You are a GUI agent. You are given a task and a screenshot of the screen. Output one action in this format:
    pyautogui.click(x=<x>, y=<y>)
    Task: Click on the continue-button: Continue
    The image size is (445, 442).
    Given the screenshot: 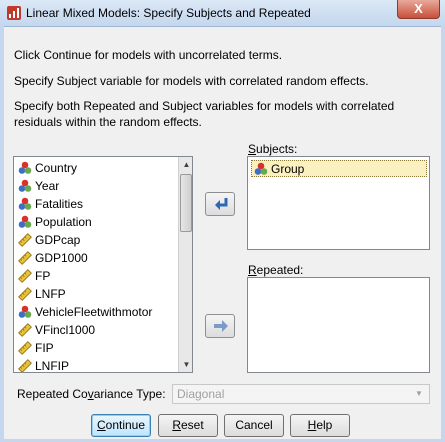 What is the action you would take?
    pyautogui.click(x=121, y=425)
    